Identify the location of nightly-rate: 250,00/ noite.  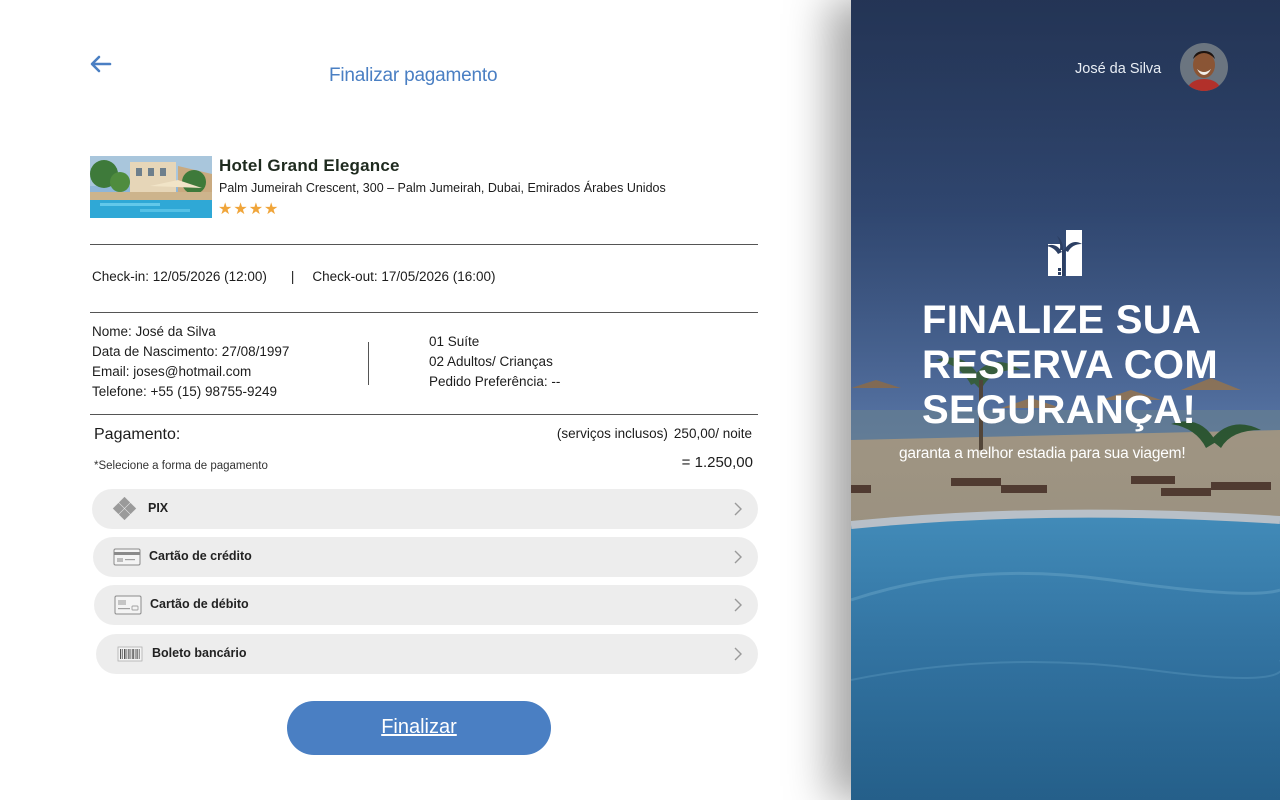
(712, 433).